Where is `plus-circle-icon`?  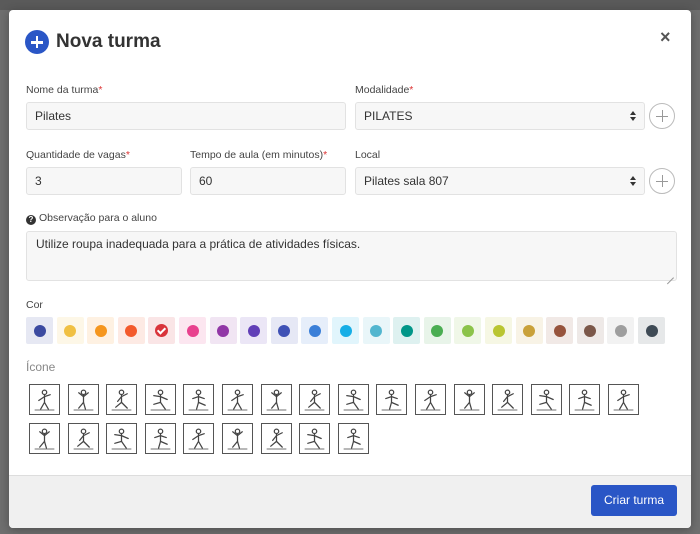 plus-circle-icon is located at coordinates (37, 42).